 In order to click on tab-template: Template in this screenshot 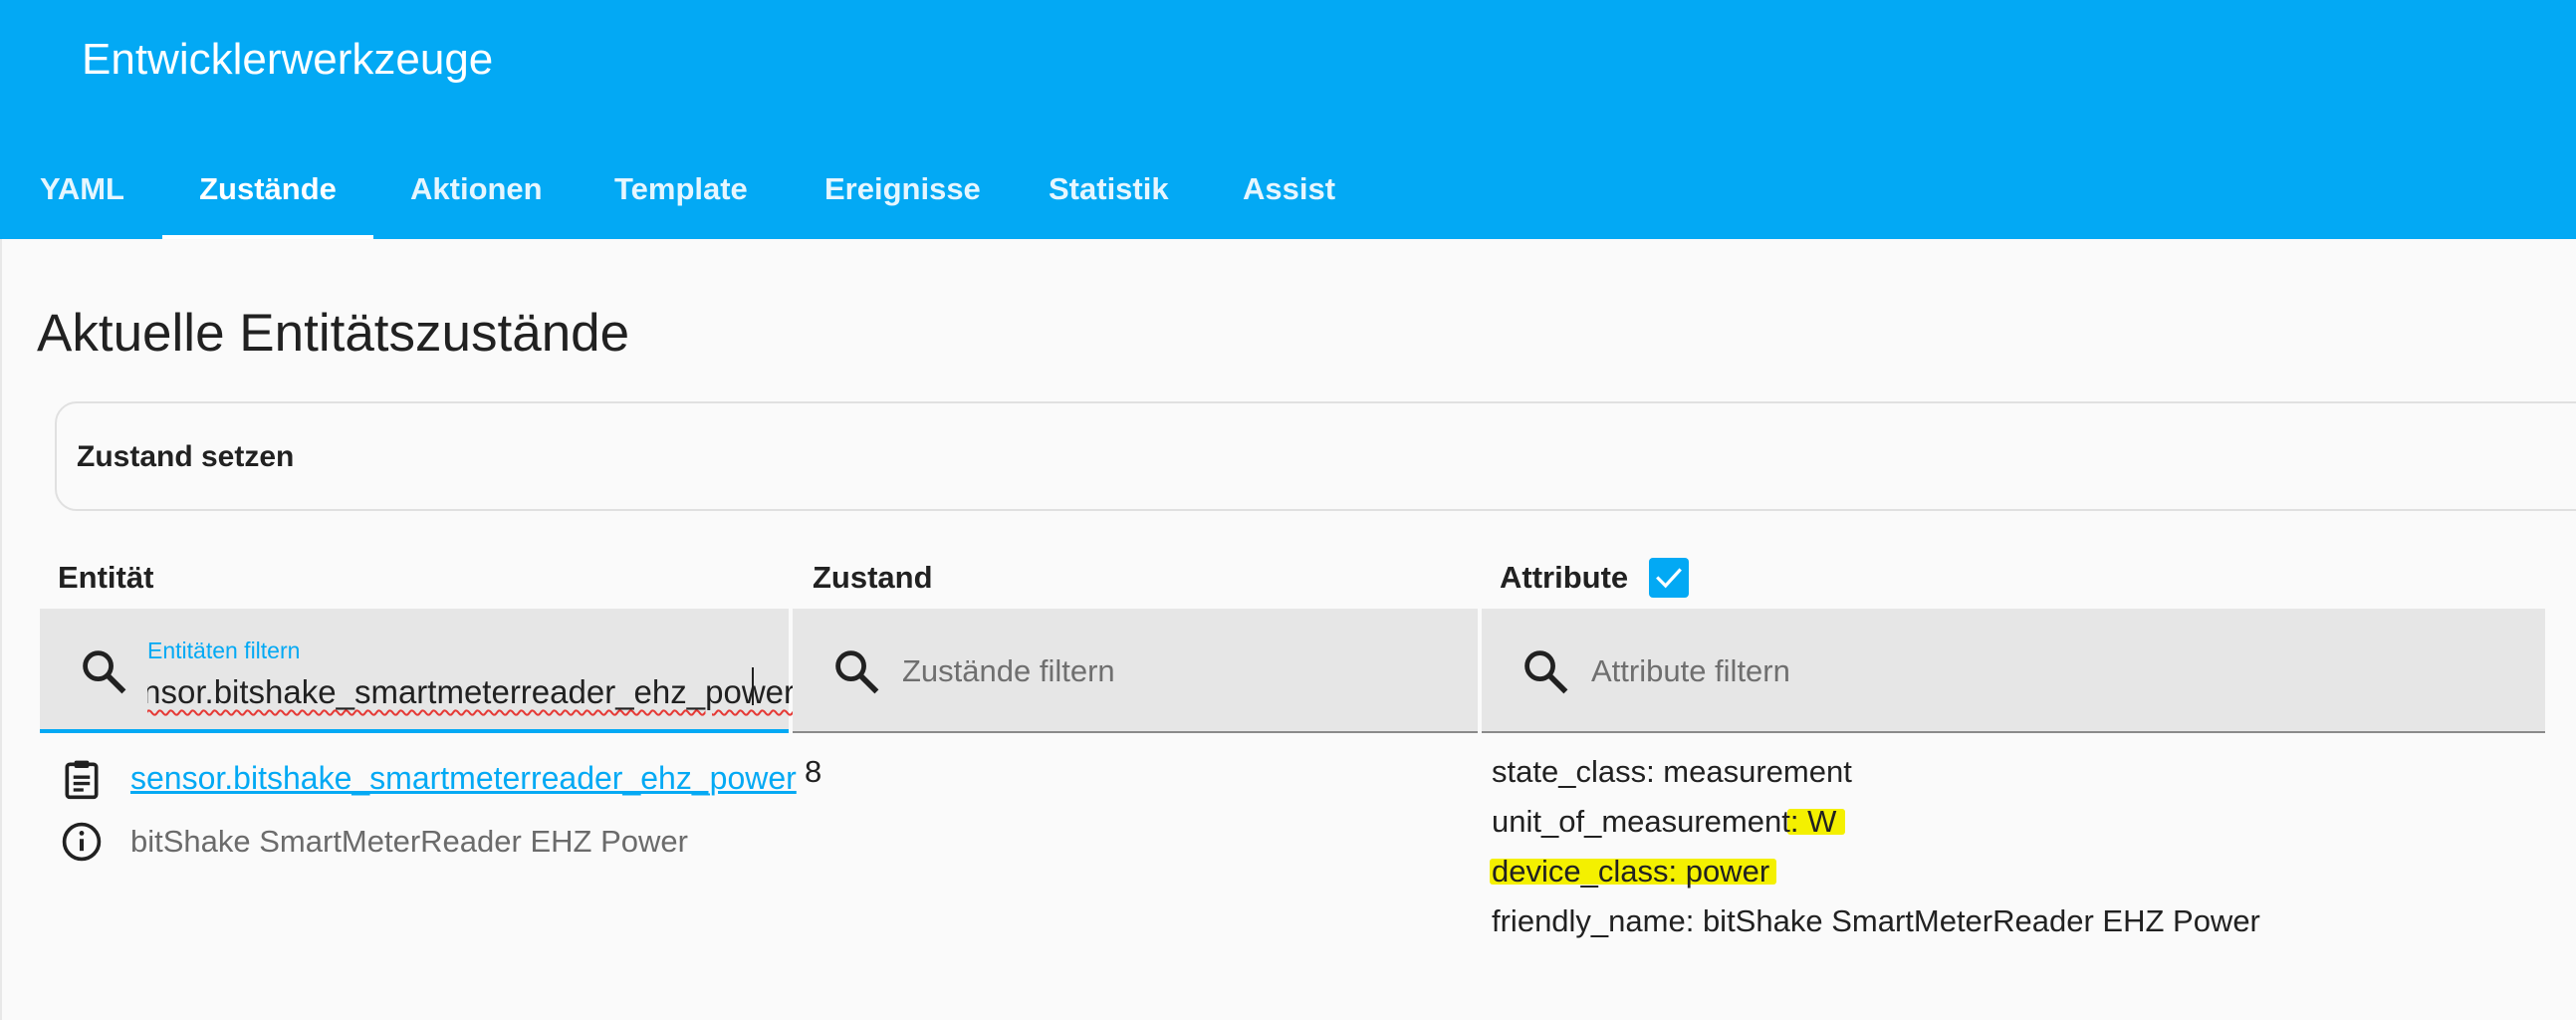, I will do `click(681, 189)`.